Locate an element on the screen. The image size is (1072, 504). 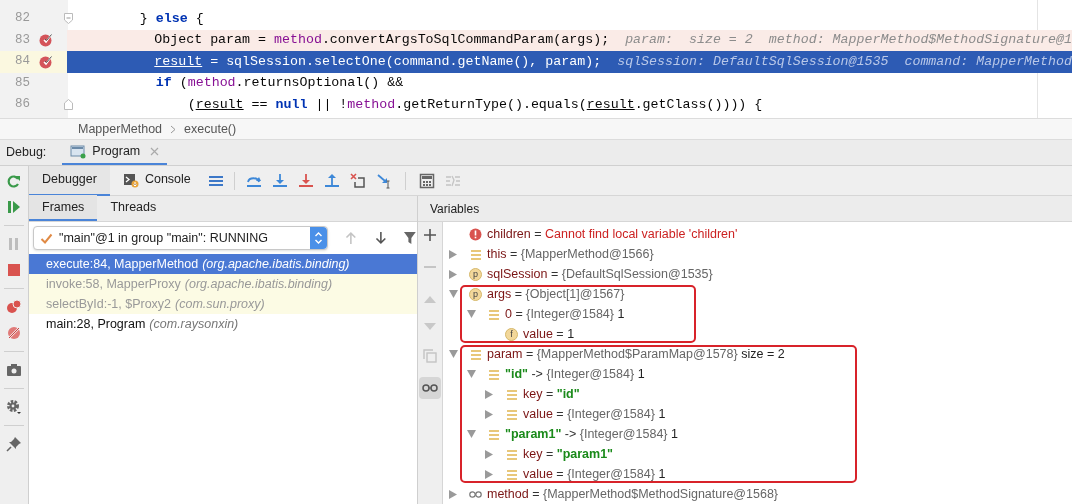
down-arrow-icon is located at coordinates (380, 238).